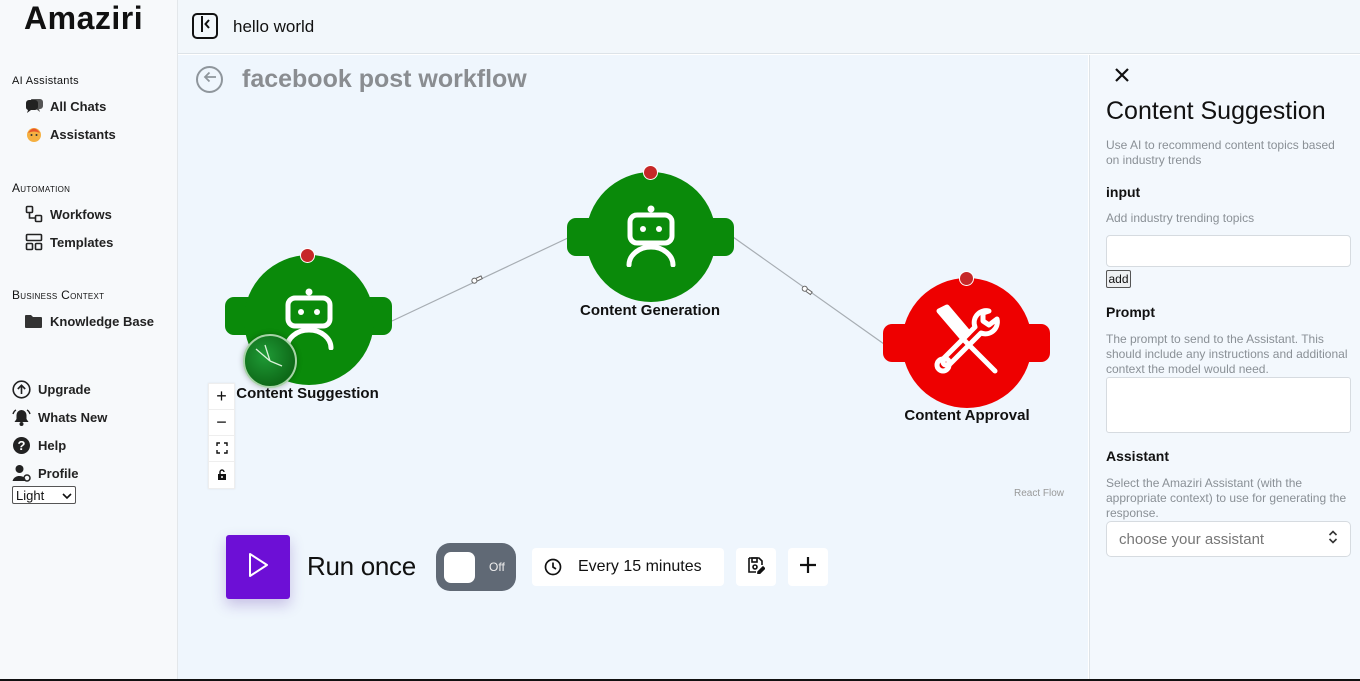  I want to click on node-content-generation, so click(650, 233).